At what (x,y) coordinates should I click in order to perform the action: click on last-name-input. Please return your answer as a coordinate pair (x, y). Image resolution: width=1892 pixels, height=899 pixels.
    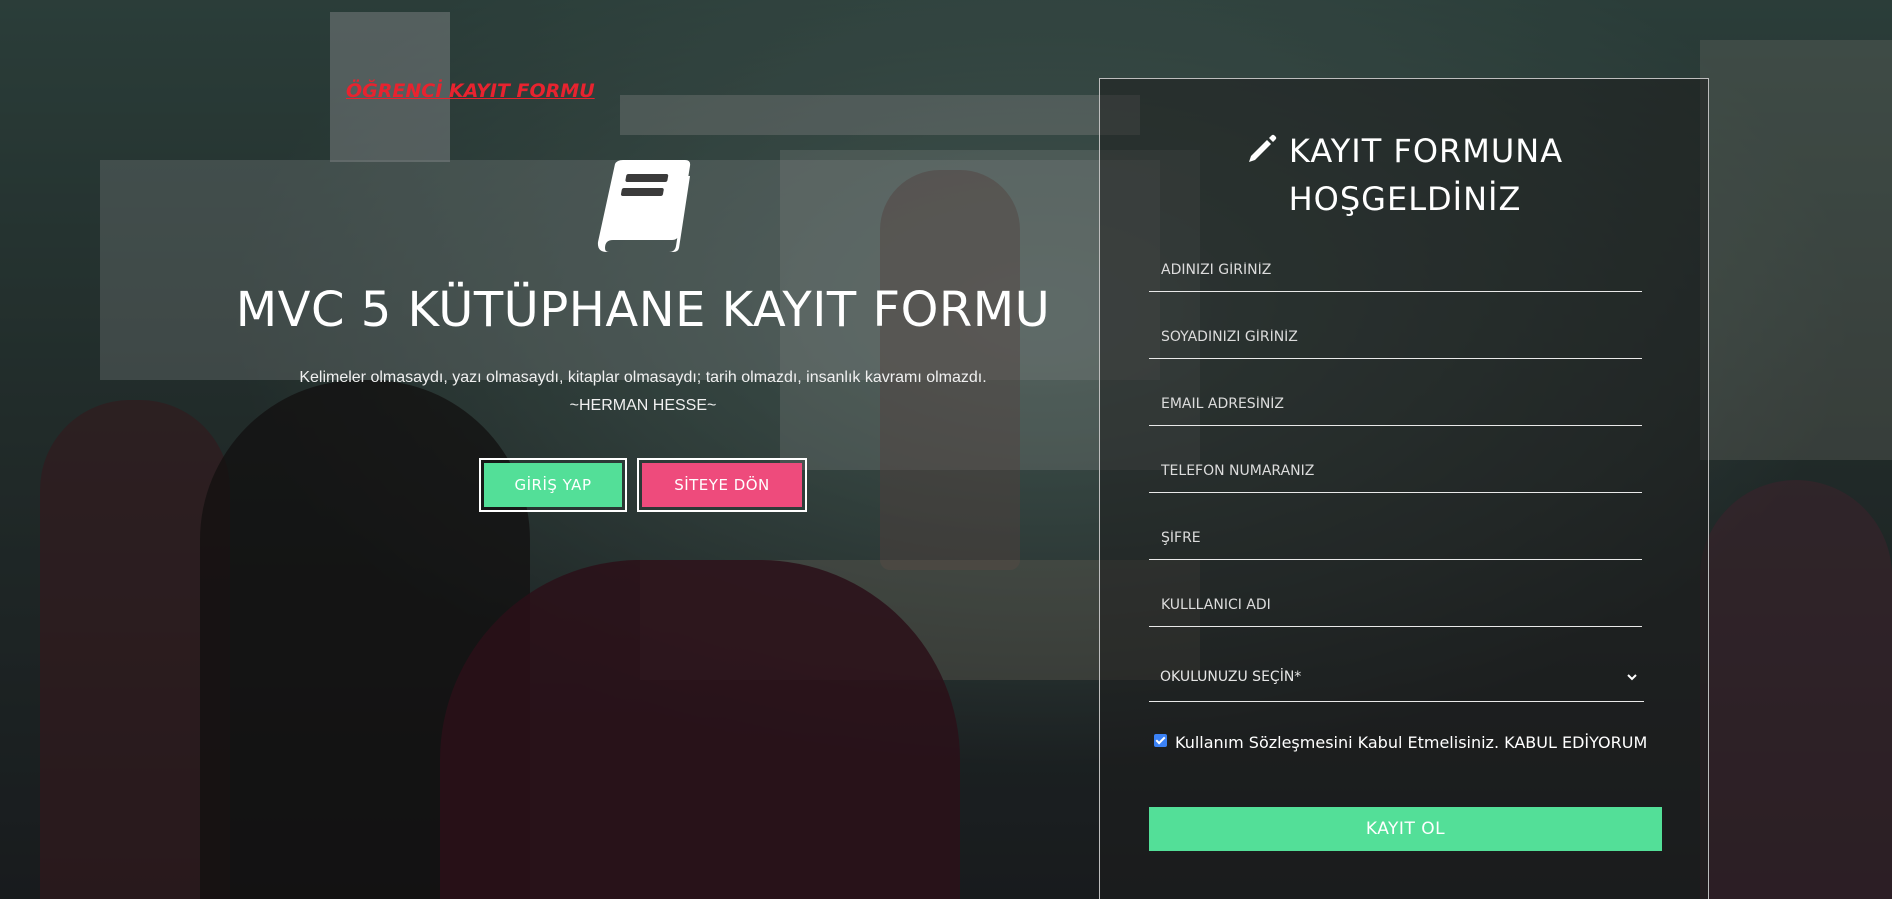
    Looking at the image, I should click on (1395, 337).